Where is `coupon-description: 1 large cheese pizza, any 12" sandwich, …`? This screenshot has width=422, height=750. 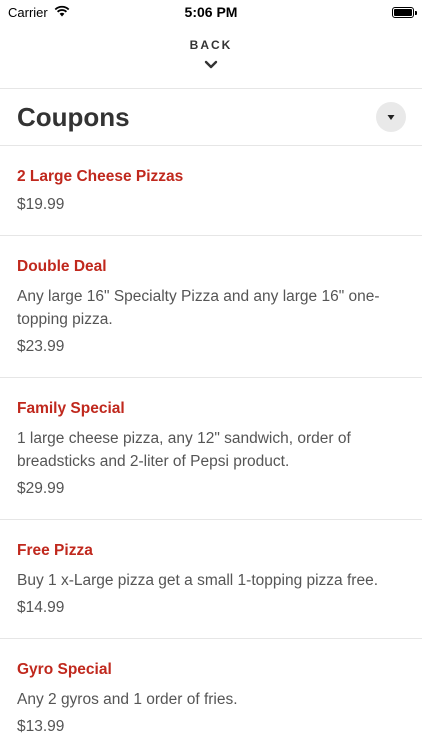 coupon-description: 1 large cheese pizza, any 12" sandwich, … is located at coordinates (184, 450).